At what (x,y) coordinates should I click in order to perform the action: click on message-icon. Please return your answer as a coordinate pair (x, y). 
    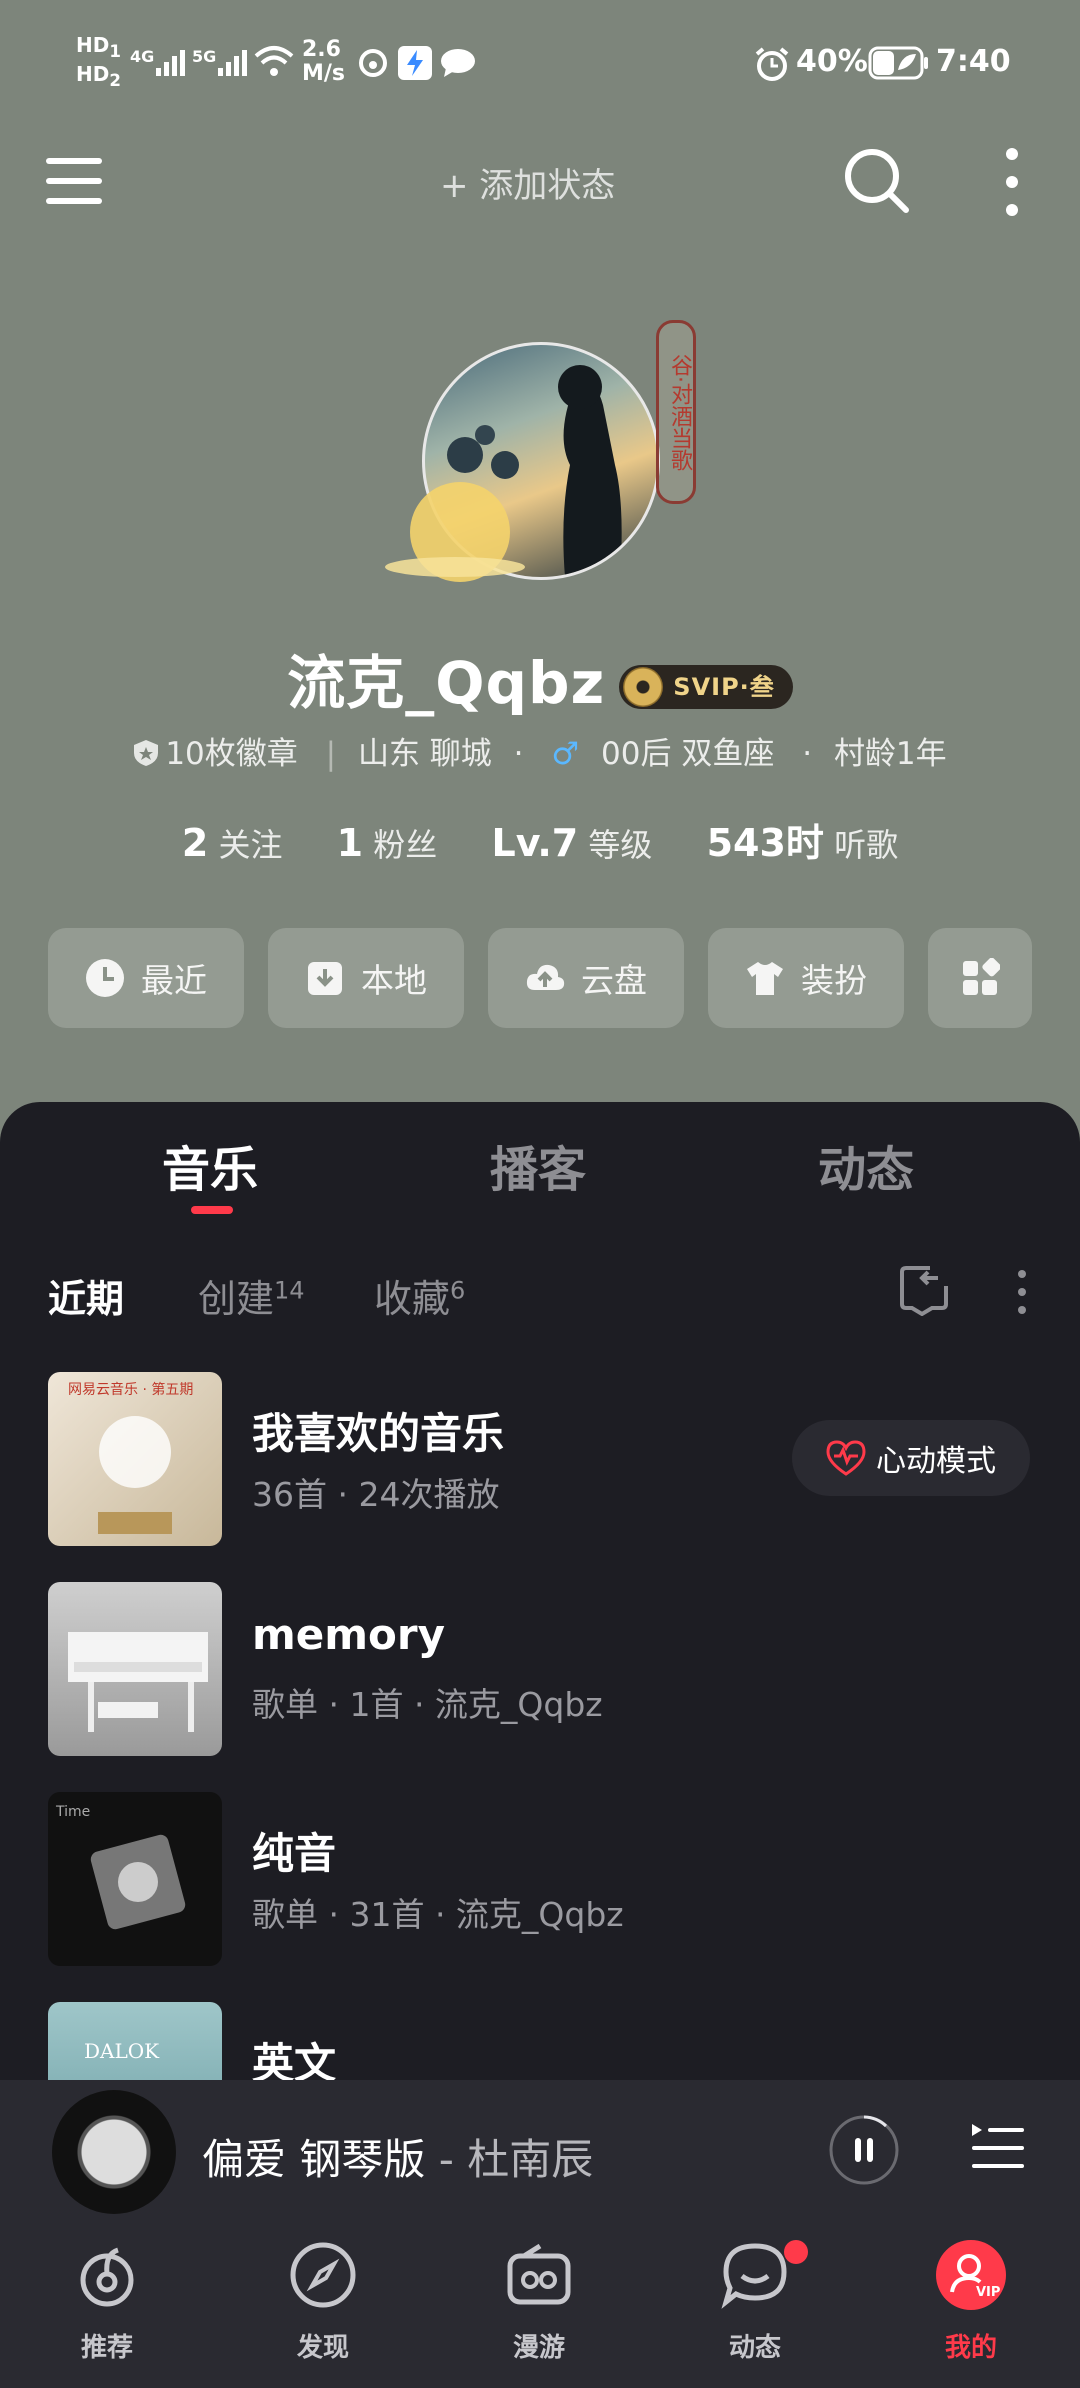
    Looking at the image, I should click on (458, 63).